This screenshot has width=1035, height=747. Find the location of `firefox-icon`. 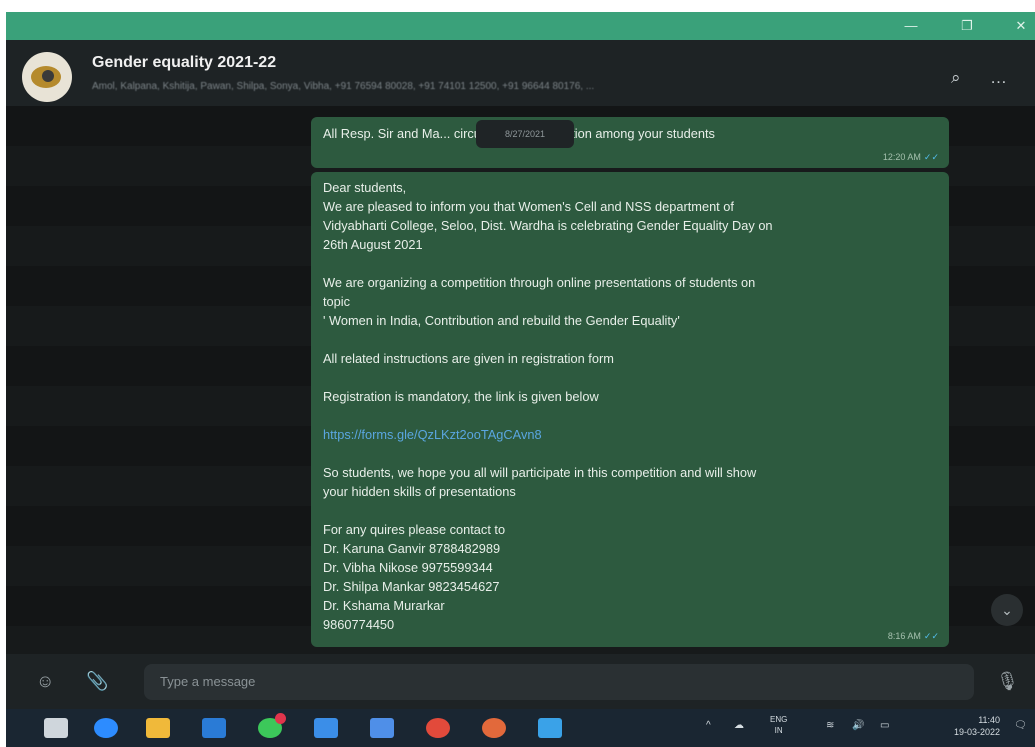

firefox-icon is located at coordinates (494, 728).